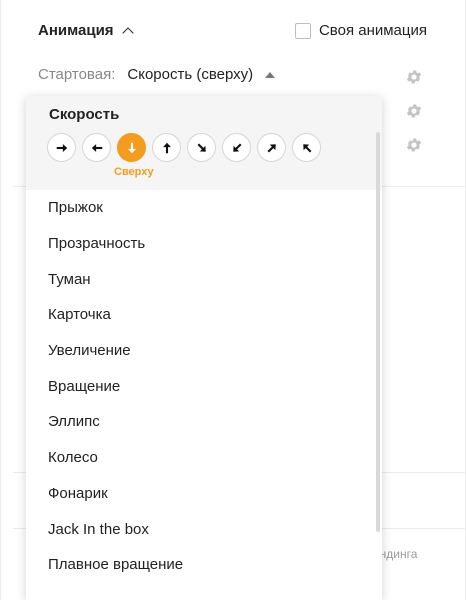  I want to click on animation-option: Эллипс, so click(204, 422).